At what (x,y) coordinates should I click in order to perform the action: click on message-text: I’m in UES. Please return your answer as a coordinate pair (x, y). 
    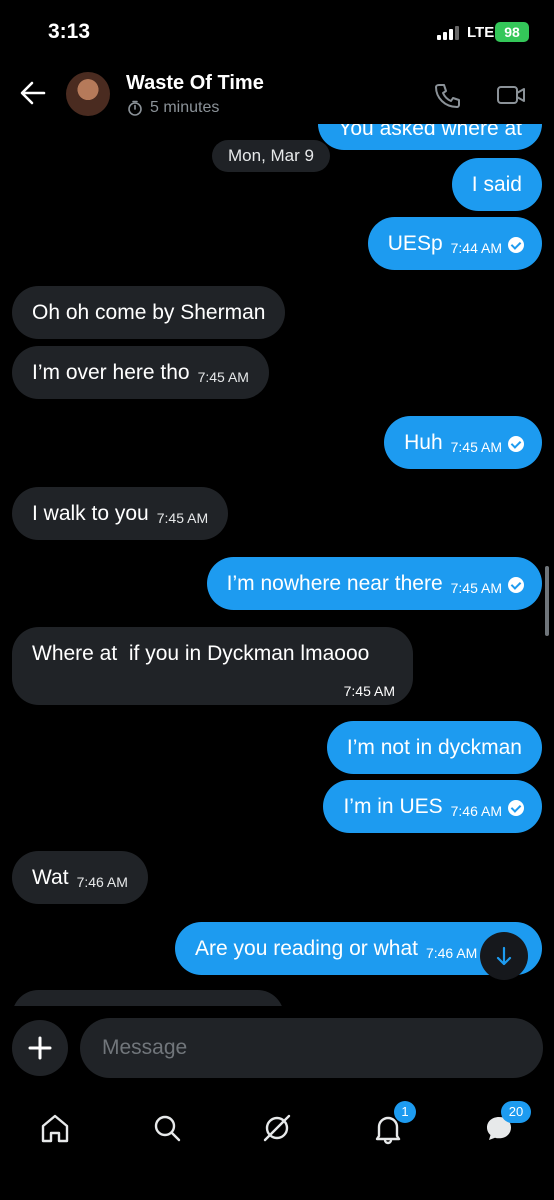
    Looking at the image, I should click on (393, 806).